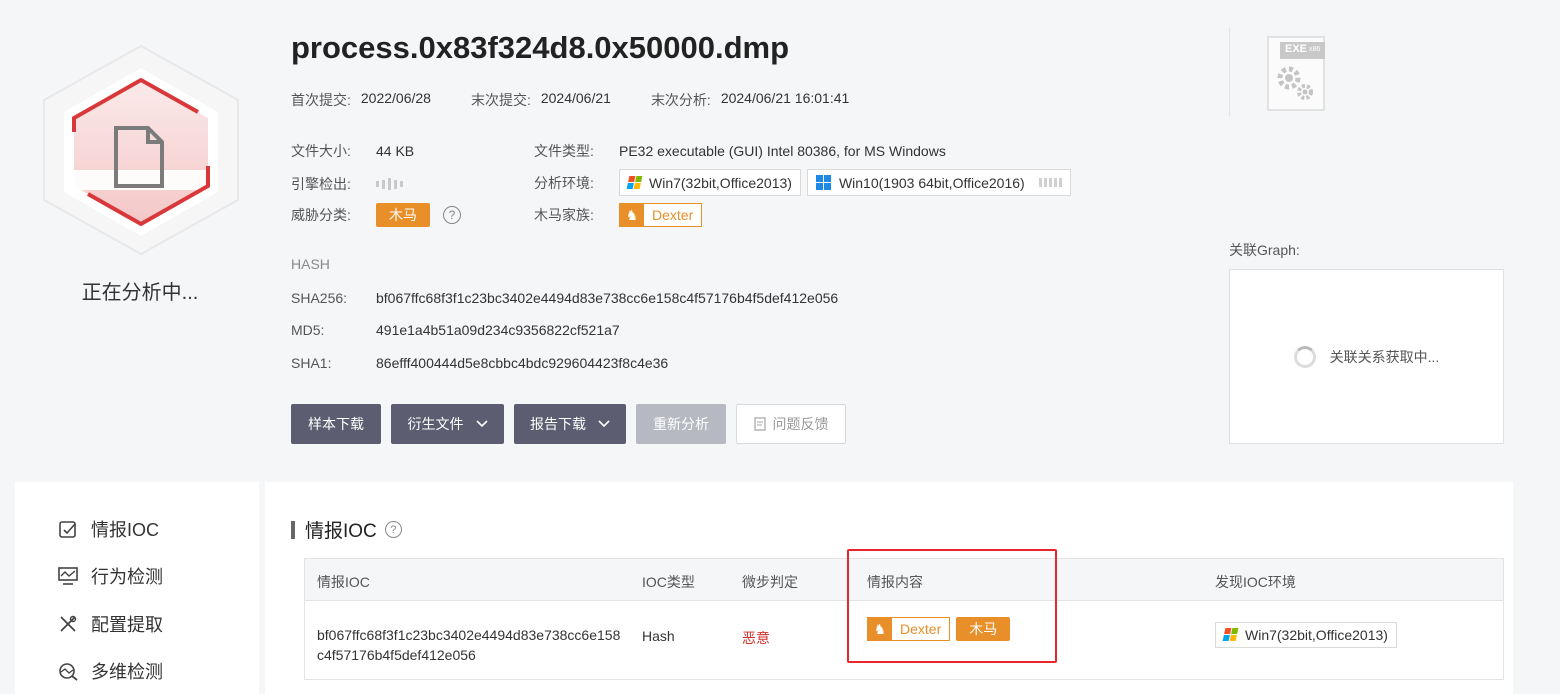  I want to click on ioc-type: Hash, so click(658, 636).